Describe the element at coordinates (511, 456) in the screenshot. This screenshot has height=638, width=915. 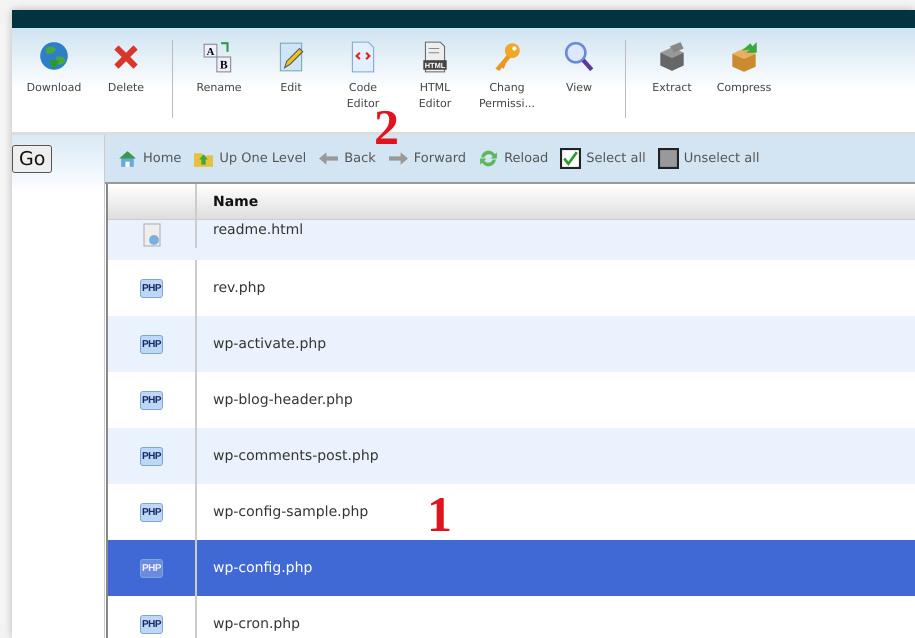
I see `file-row: PHP wp-comments-post.php` at that location.